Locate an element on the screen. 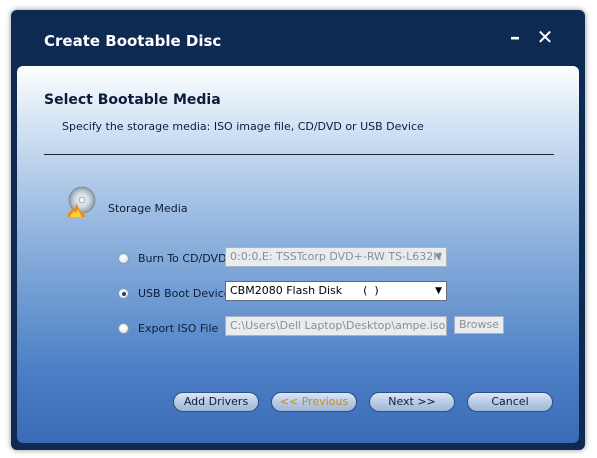 The height and width of the screenshot is (458, 597). usb-boot-device-radio is located at coordinates (123, 293).